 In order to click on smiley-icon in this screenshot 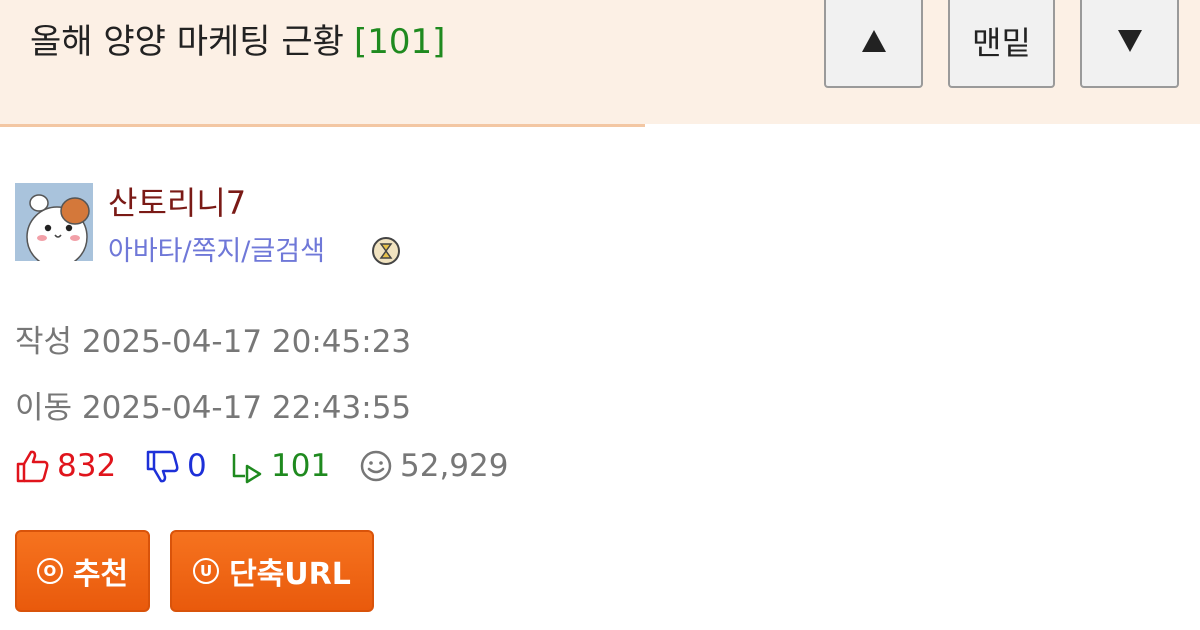, I will do `click(376, 466)`.